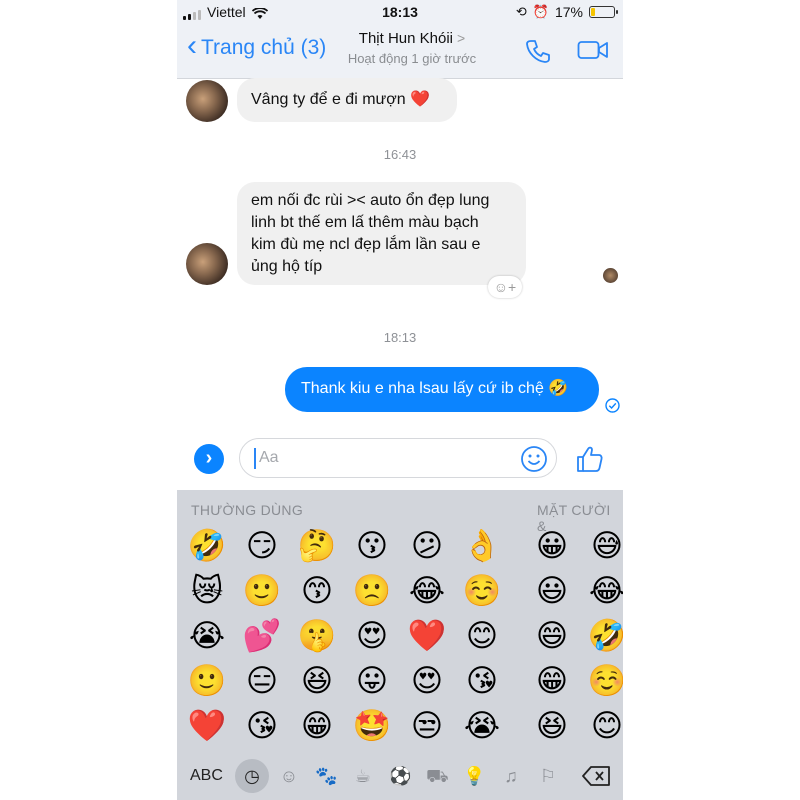  I want to click on abc-key: ABC, so click(206, 776).